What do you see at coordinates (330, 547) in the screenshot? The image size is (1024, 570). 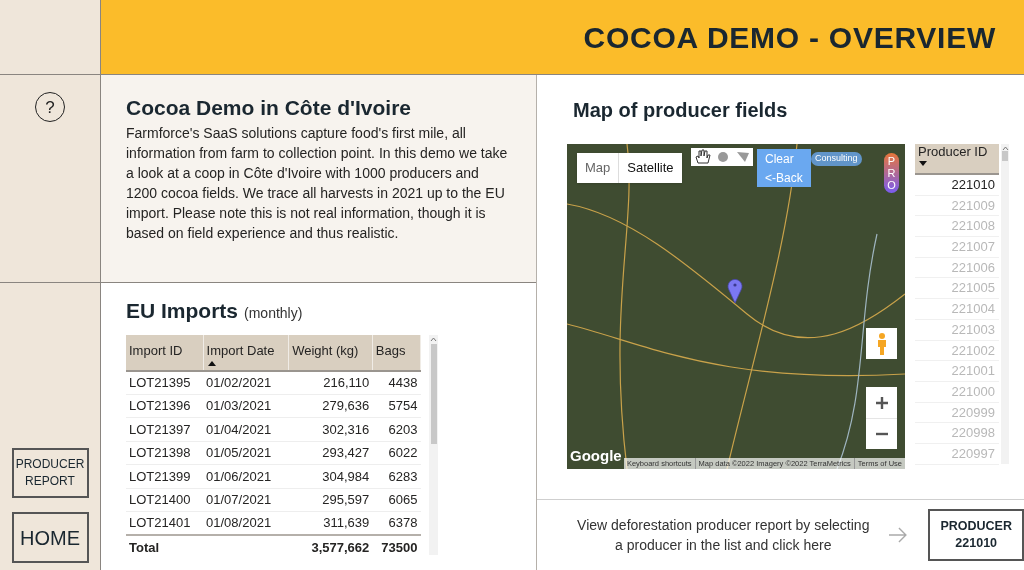 I see `total-cell: 3,577,662` at bounding box center [330, 547].